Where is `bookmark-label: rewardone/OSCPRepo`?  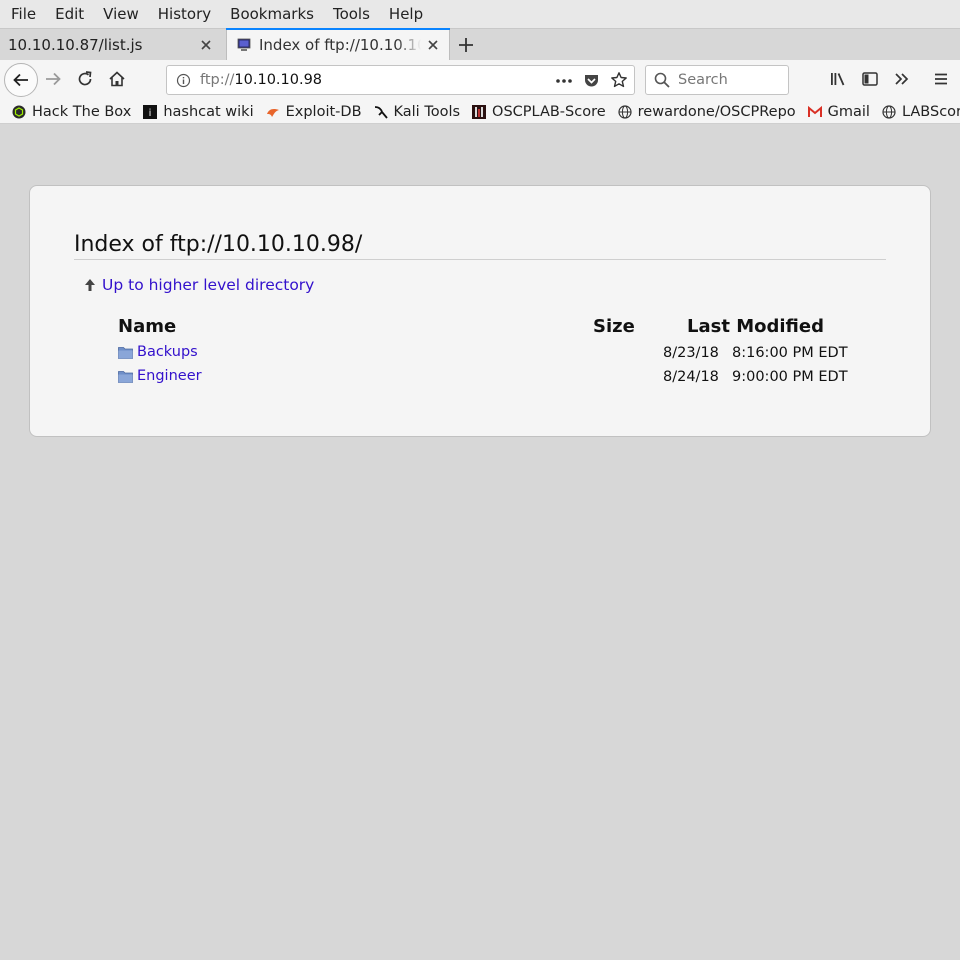
bookmark-label: rewardone/OSCPRepo is located at coordinates (716, 111).